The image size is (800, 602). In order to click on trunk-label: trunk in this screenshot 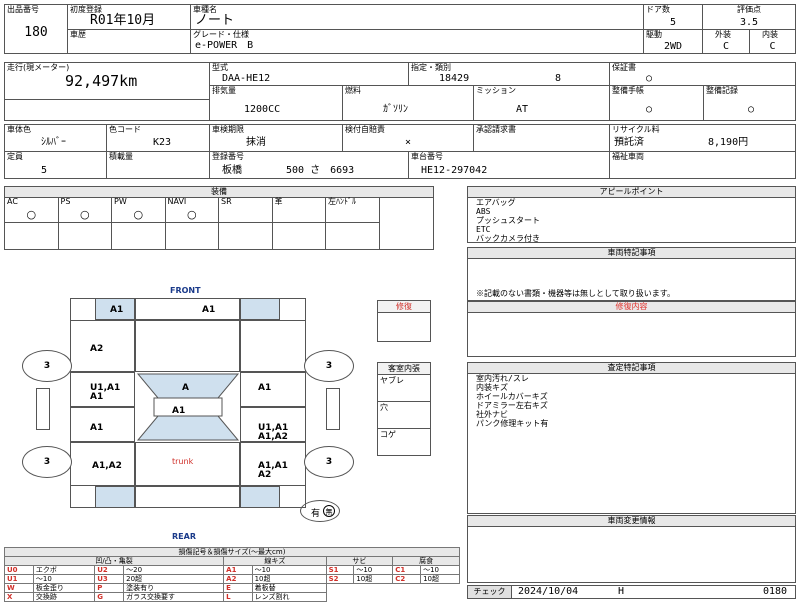, I will do `click(183, 461)`.